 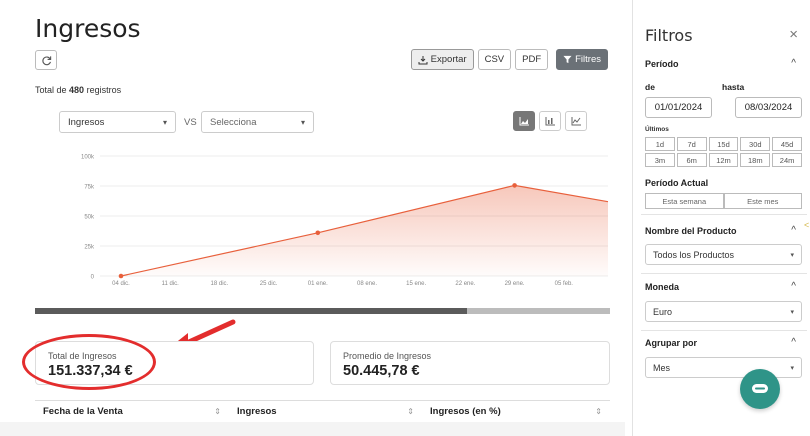 What do you see at coordinates (723, 311) in the screenshot?
I see `currency-select: Euro ▾` at bounding box center [723, 311].